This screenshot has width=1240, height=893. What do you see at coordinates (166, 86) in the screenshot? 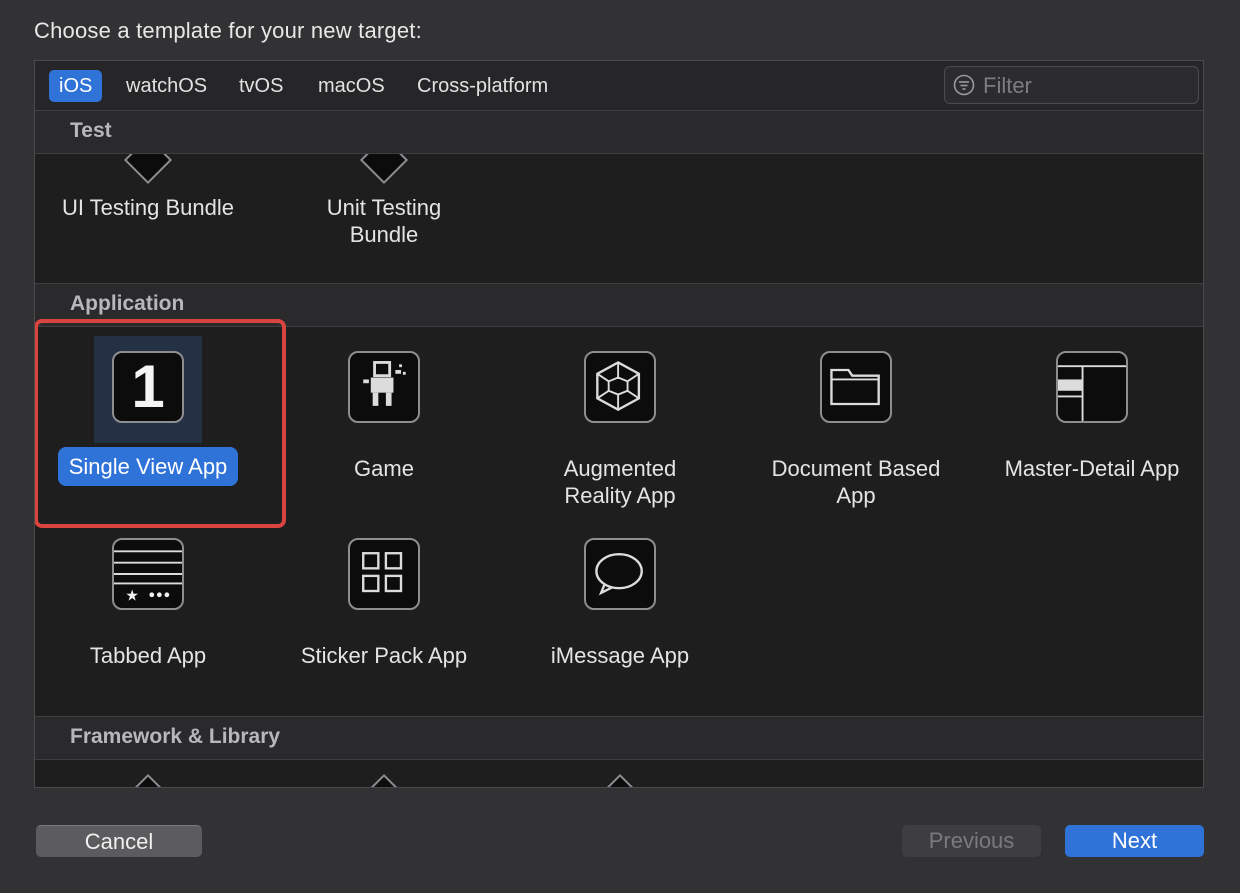
I see `tab-watchos: watchOS` at bounding box center [166, 86].